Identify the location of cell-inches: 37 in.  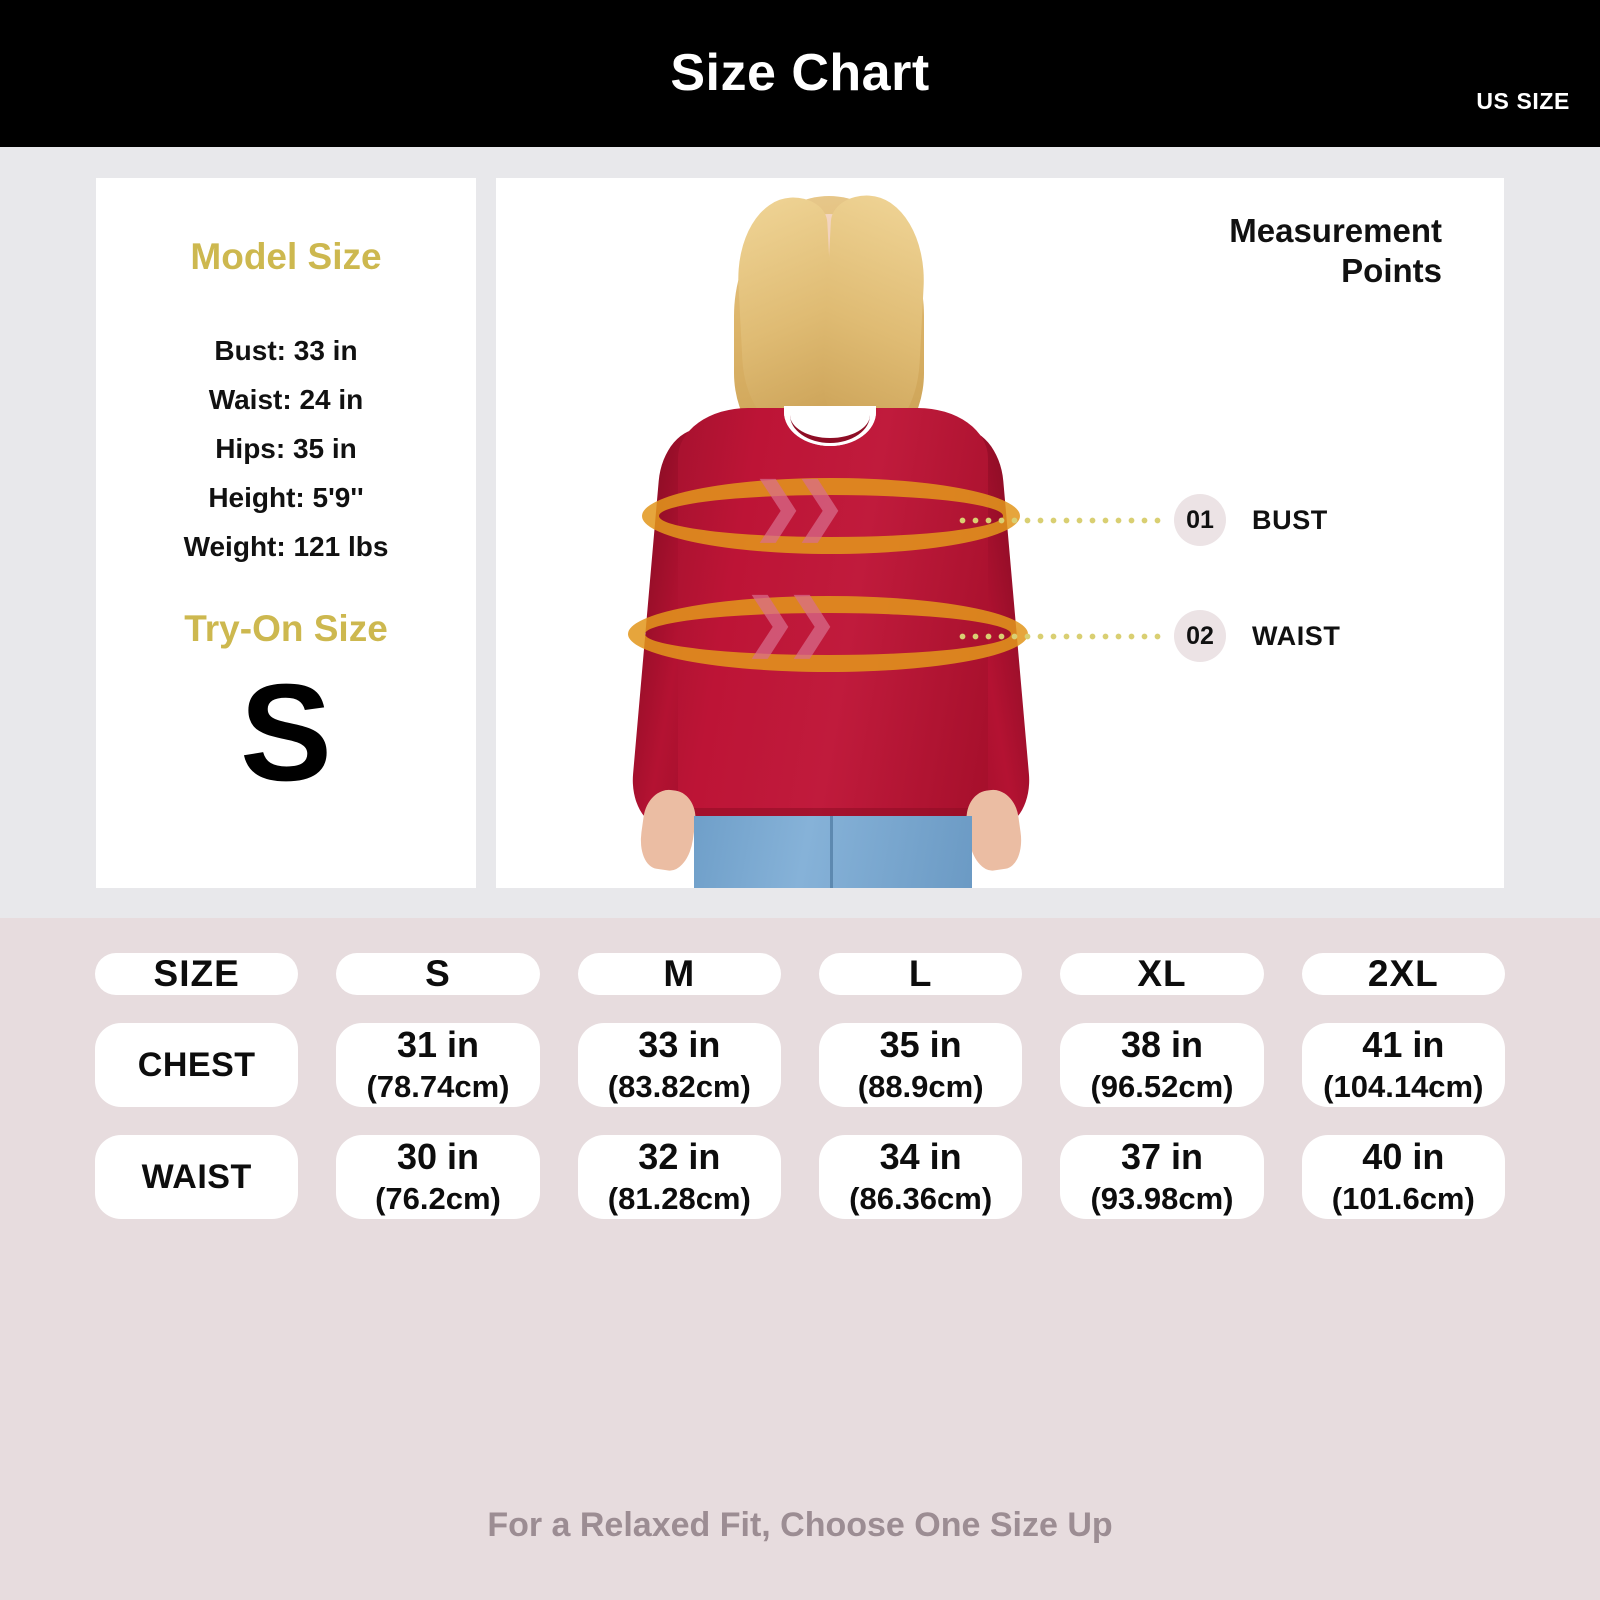
(1162, 1156).